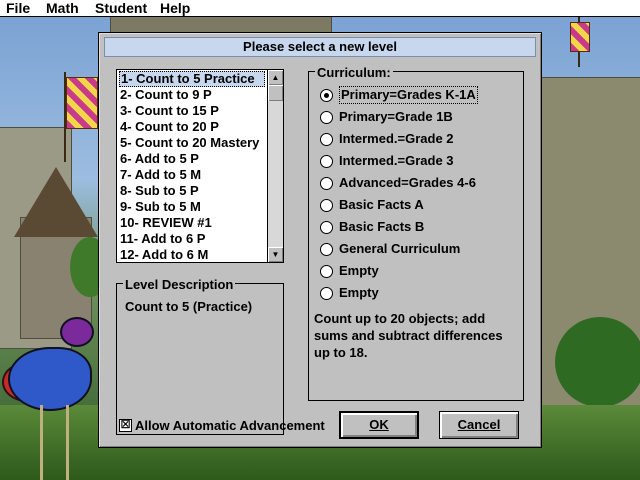 This screenshot has height=480, width=640. What do you see at coordinates (420, 161) in the screenshot?
I see `curriculum-option-intermed-3: Intermed.=Grade 3` at bounding box center [420, 161].